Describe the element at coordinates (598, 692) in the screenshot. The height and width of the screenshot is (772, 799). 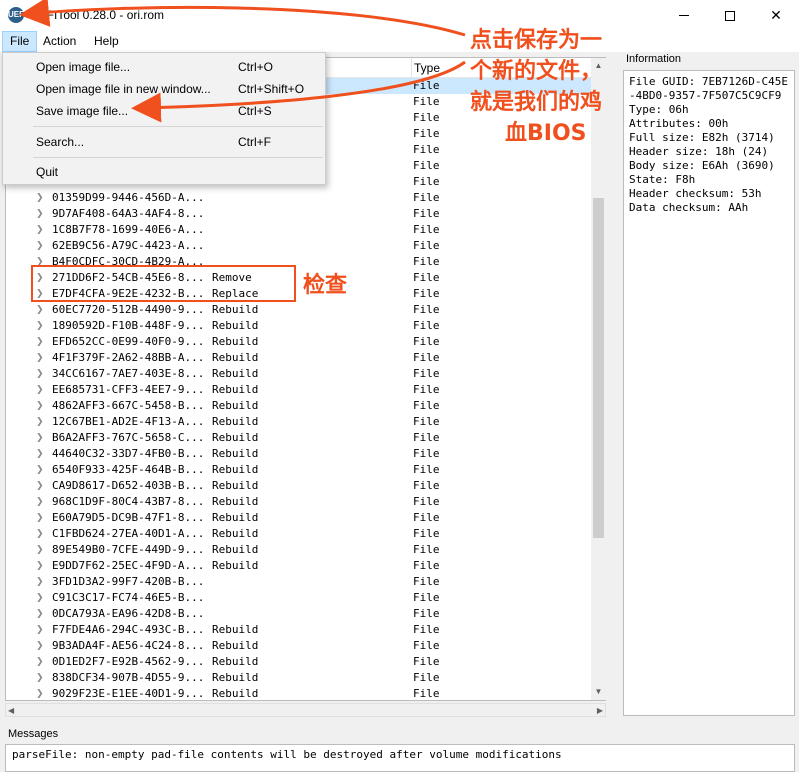
I see `scroll-down-icon: ▼` at that location.